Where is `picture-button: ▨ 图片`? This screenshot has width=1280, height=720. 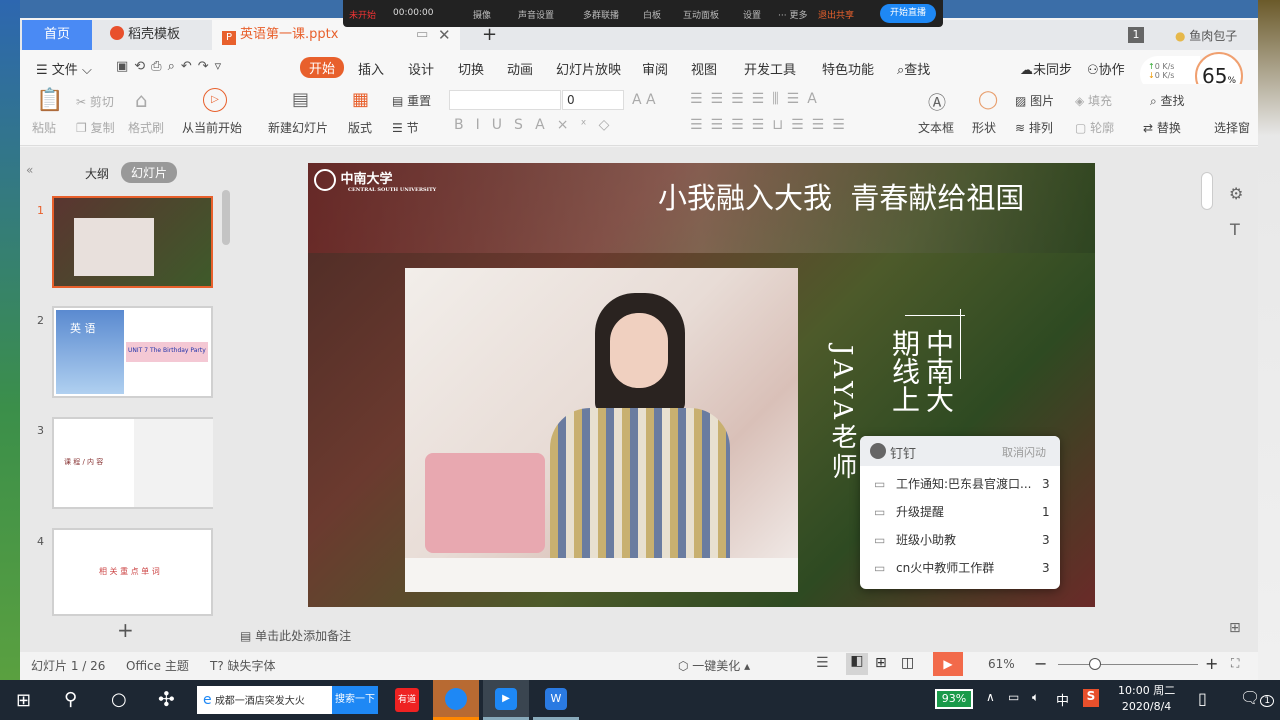
picture-button: ▨ 图片 is located at coordinates (1034, 100).